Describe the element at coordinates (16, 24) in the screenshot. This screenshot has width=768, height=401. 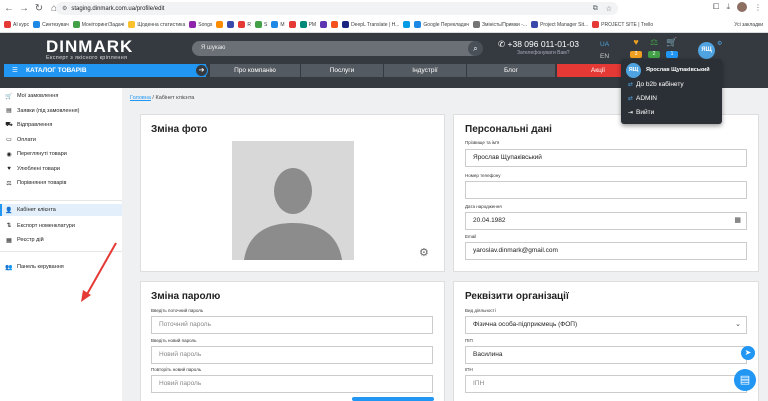
I see `bookmark-item: AI курс` at that location.